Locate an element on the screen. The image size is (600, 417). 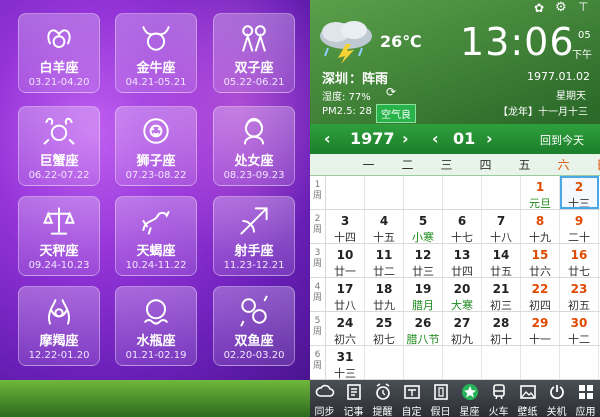
toolbar-wallpaper-button: 壁纸 is located at coordinates (527, 398).